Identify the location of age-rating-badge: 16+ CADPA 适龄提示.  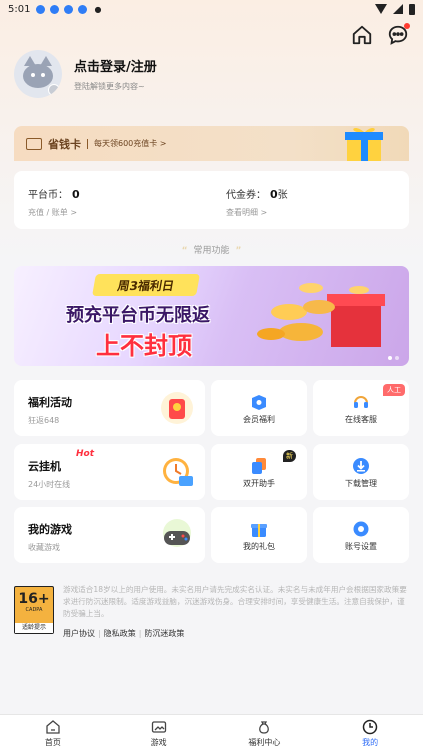
(34, 610).